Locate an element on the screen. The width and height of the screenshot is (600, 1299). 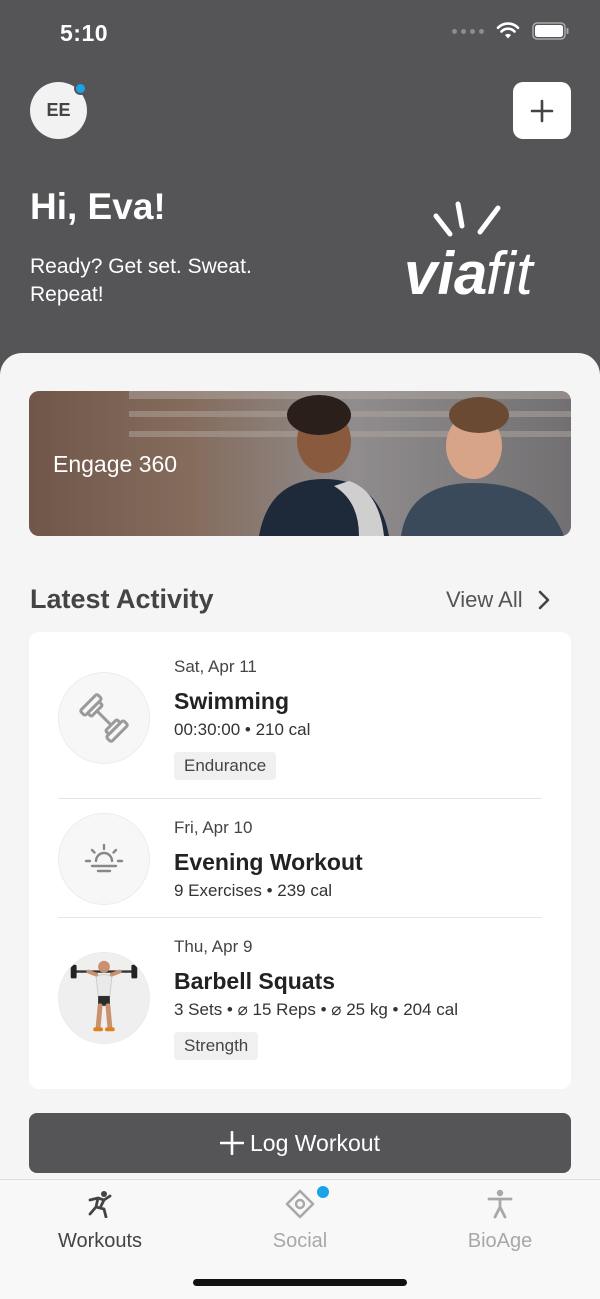
log-workout-label: Log Workout is located at coordinates (315, 1142).